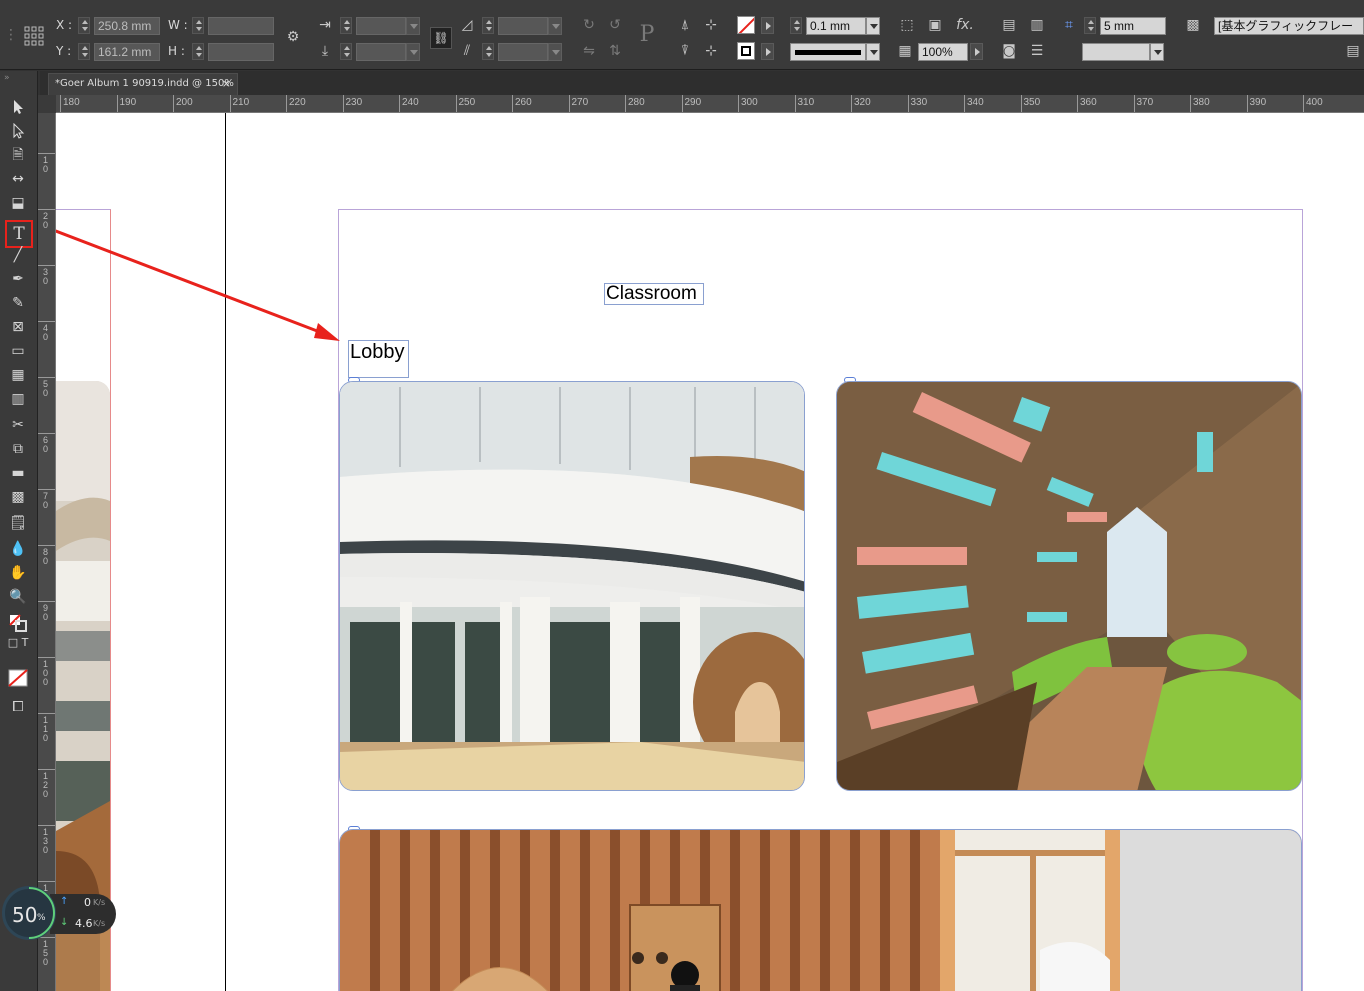  I want to click on gap-tool-icon: ↔, so click(18, 179).